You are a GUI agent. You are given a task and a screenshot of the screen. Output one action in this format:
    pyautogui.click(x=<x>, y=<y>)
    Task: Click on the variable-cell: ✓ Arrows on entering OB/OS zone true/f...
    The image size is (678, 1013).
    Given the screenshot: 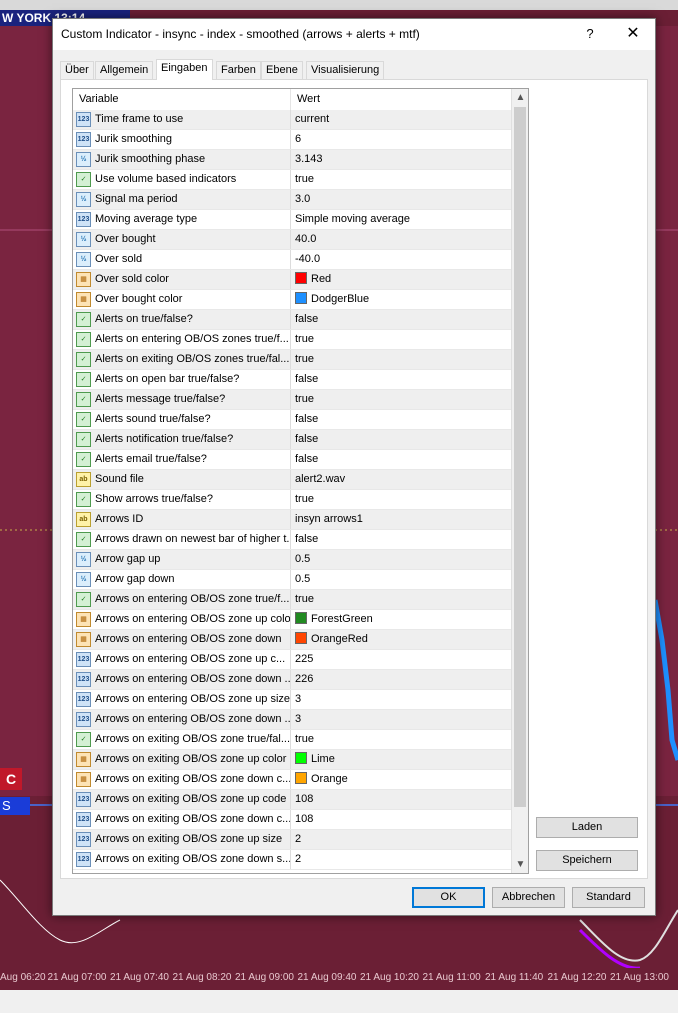 What is the action you would take?
    pyautogui.click(x=182, y=599)
    